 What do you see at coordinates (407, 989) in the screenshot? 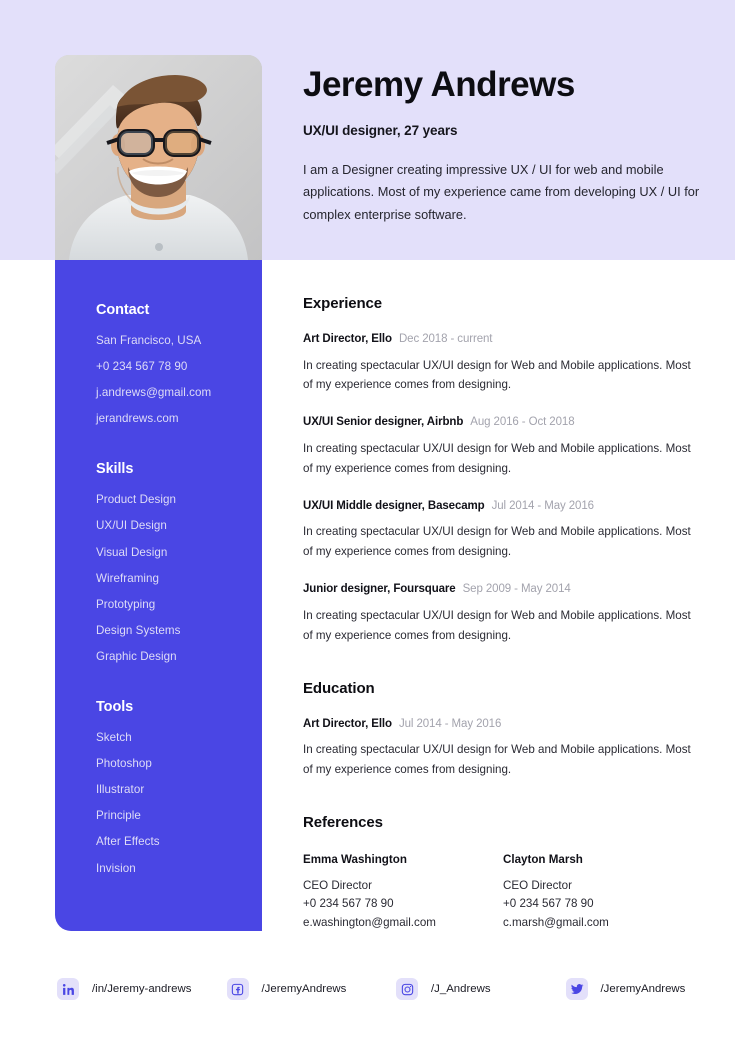
I see `instagram-icon` at bounding box center [407, 989].